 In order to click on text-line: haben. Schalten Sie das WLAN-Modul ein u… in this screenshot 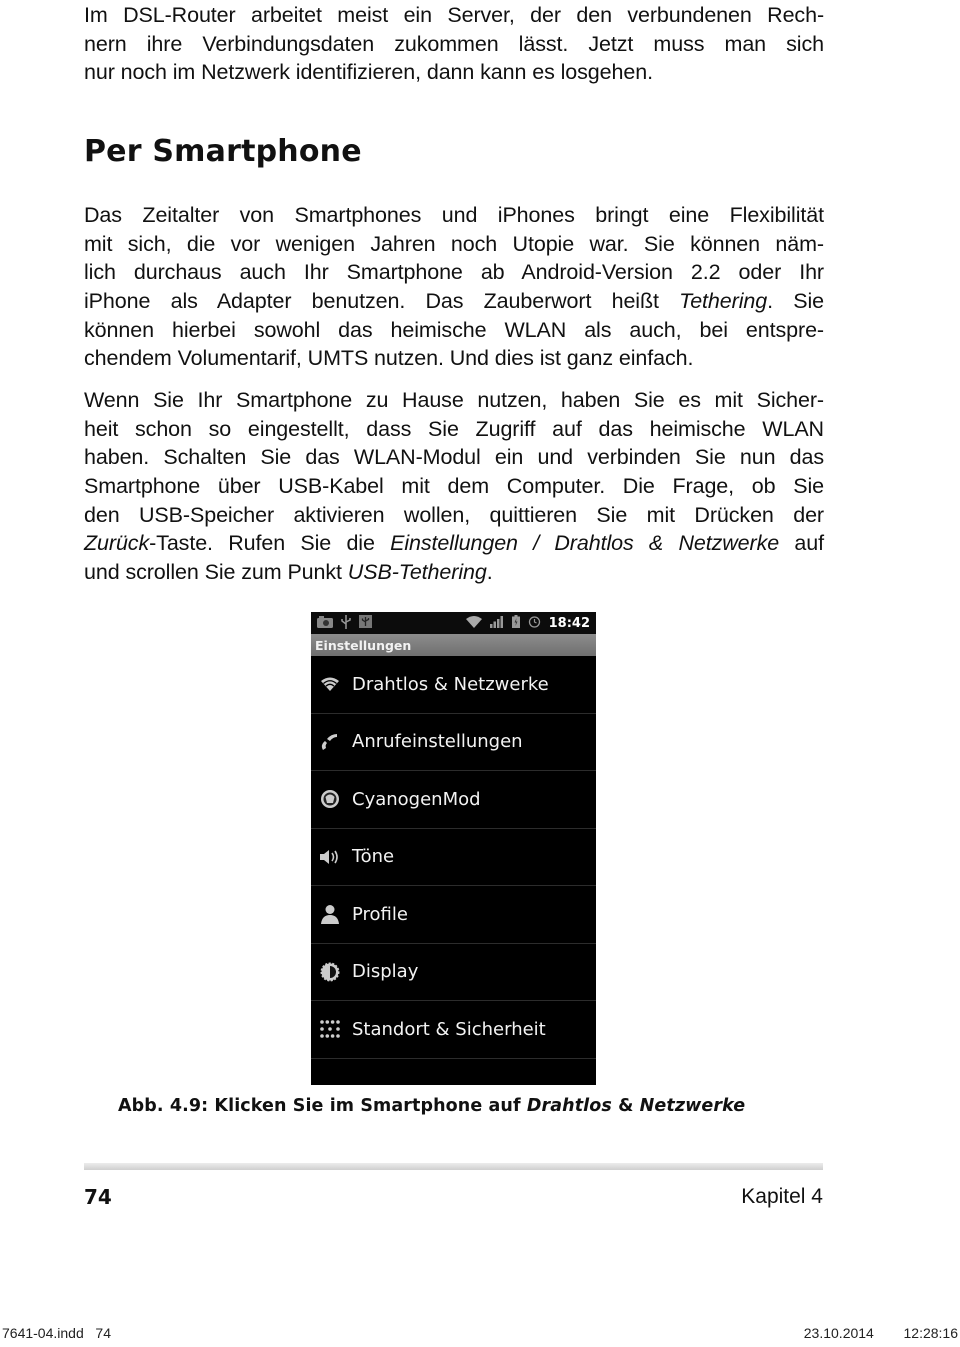, I will do `click(454, 457)`.